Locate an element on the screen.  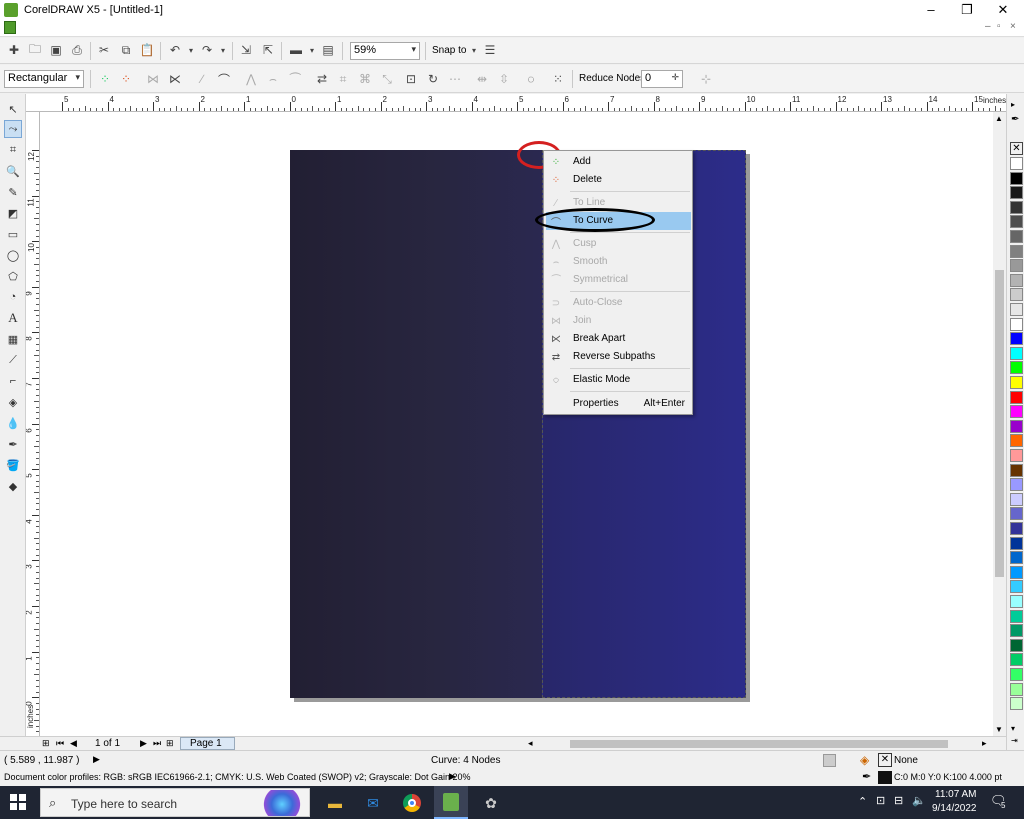
chrome-icon is located at coordinates (412, 803).